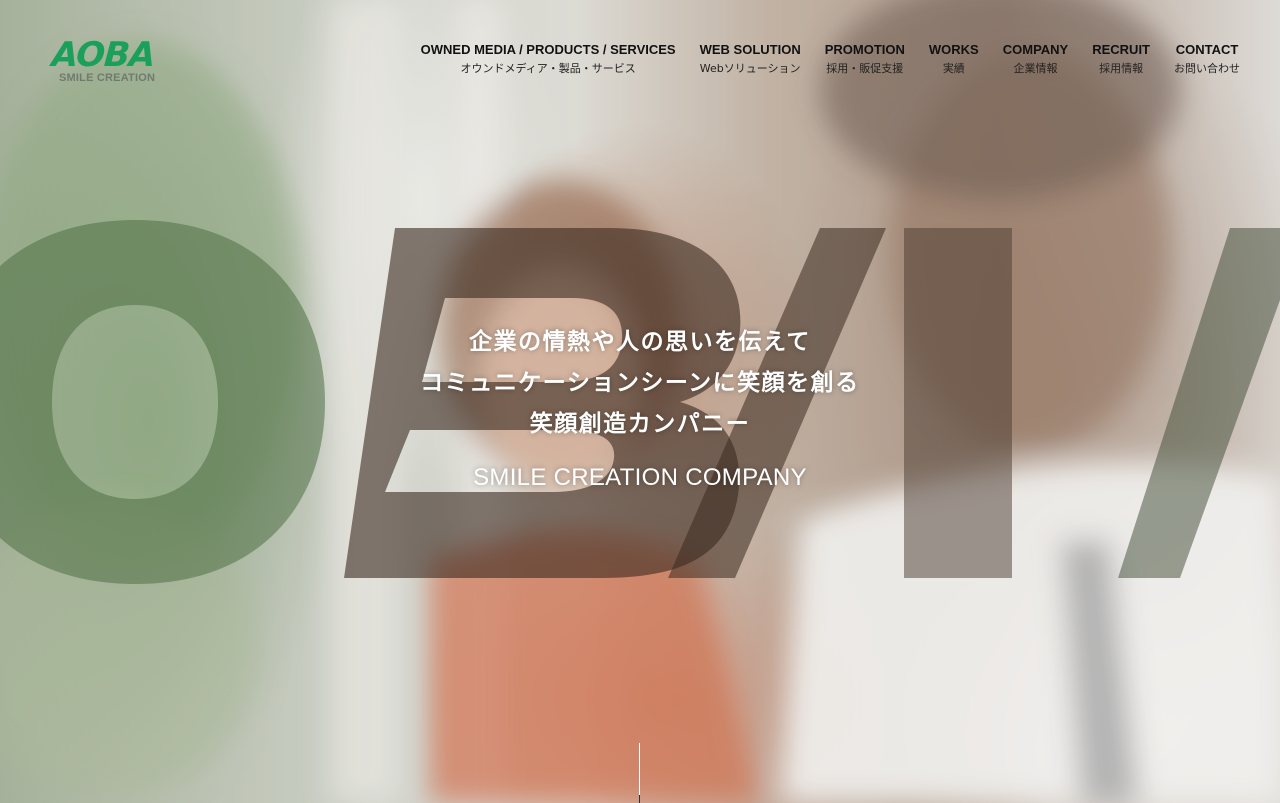  I want to click on nav-item-promotion: PROMOTION 採用・販促支援, so click(865, 59).